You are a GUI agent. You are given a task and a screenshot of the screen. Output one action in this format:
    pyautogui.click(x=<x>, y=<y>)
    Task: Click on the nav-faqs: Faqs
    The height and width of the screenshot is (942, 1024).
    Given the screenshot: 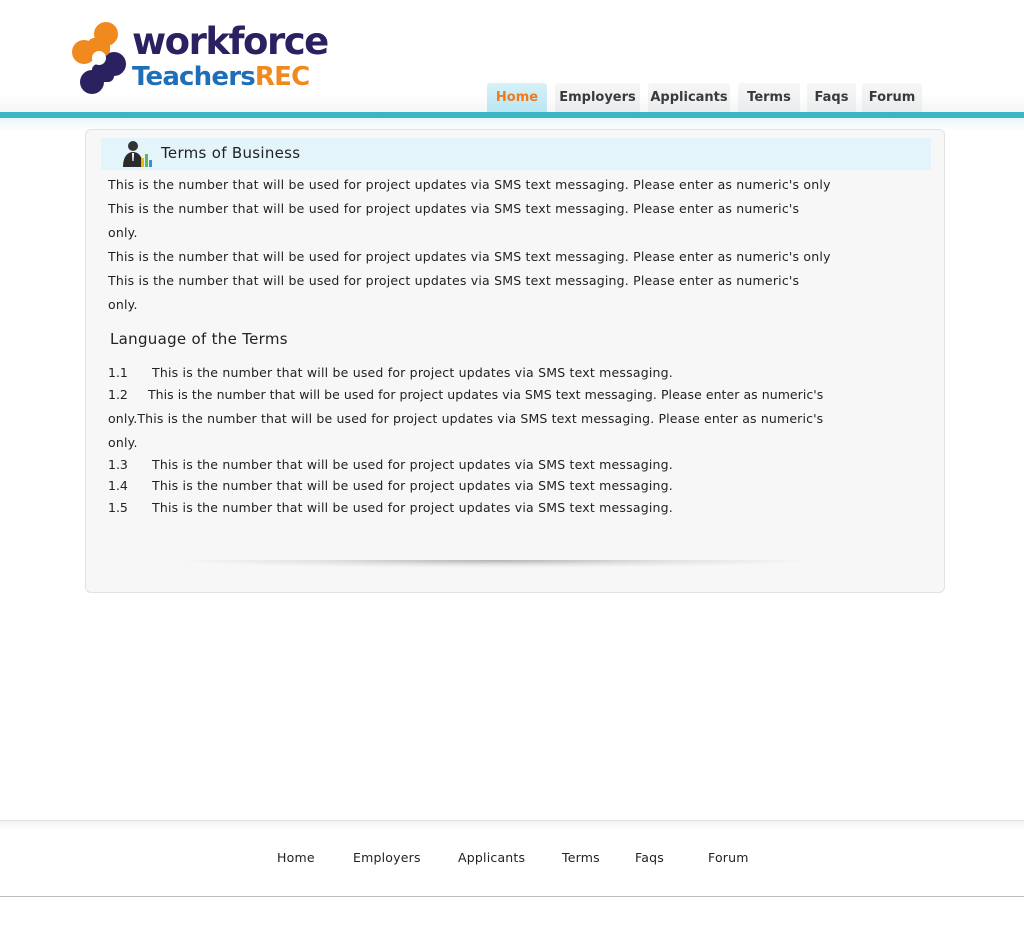 What is the action you would take?
    pyautogui.click(x=831, y=97)
    